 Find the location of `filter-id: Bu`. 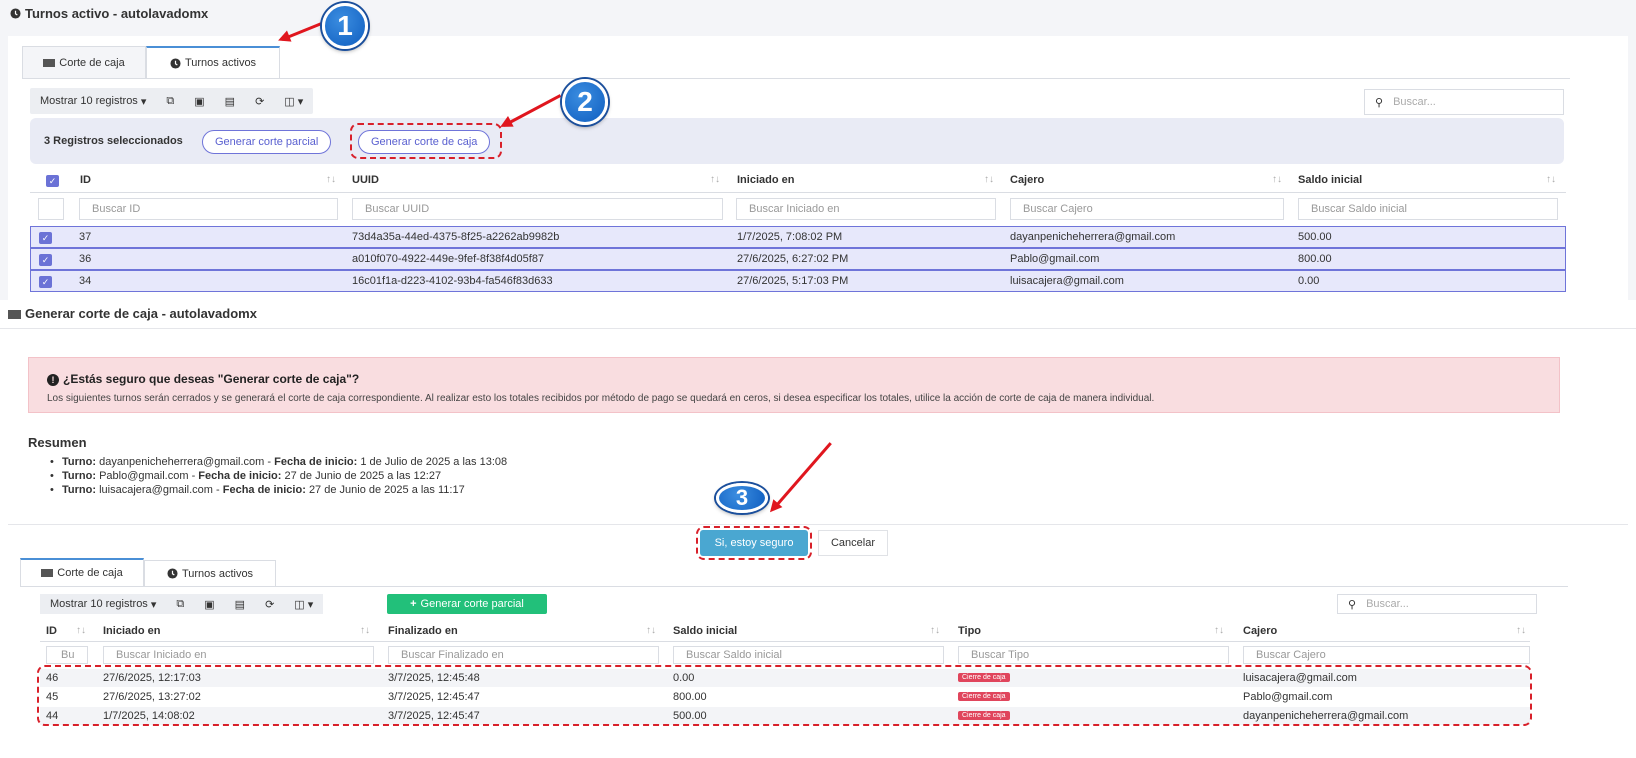

filter-id: Bu is located at coordinates (67, 655).